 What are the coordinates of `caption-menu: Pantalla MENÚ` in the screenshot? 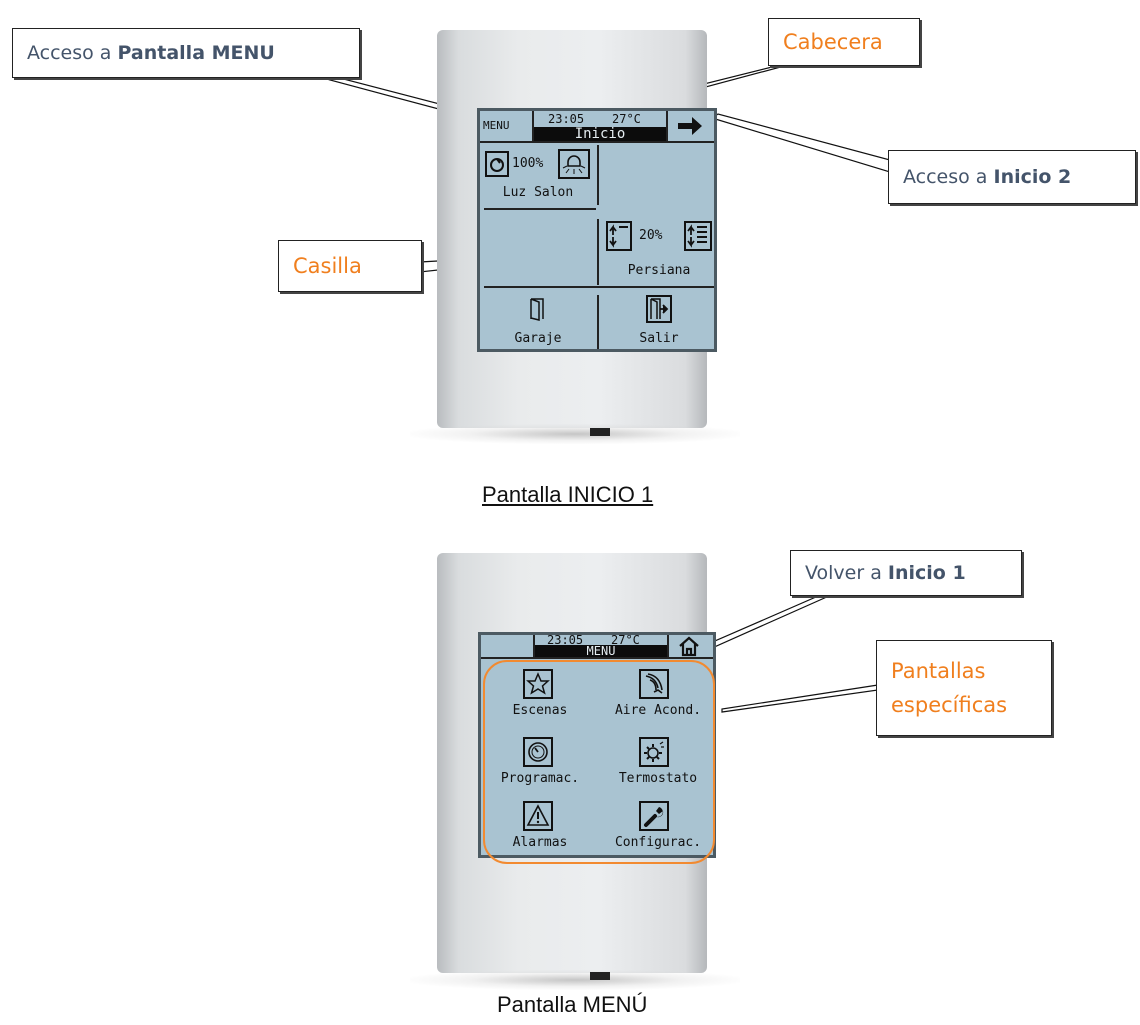 It's located at (572, 1004).